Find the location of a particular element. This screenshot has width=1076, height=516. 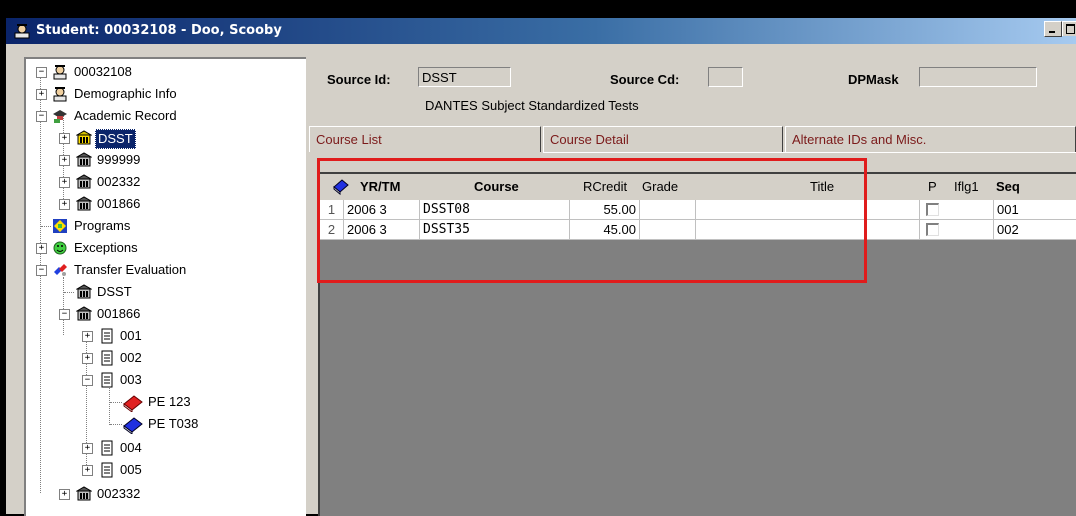

tree-node-transfer-evaluation: − Transfer Evaluation is located at coordinates (161, 271).